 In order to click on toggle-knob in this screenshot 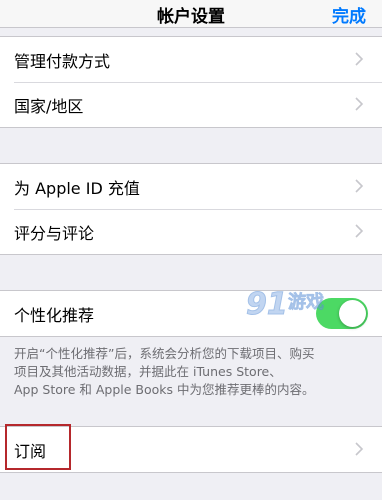, I will do `click(352, 313)`.